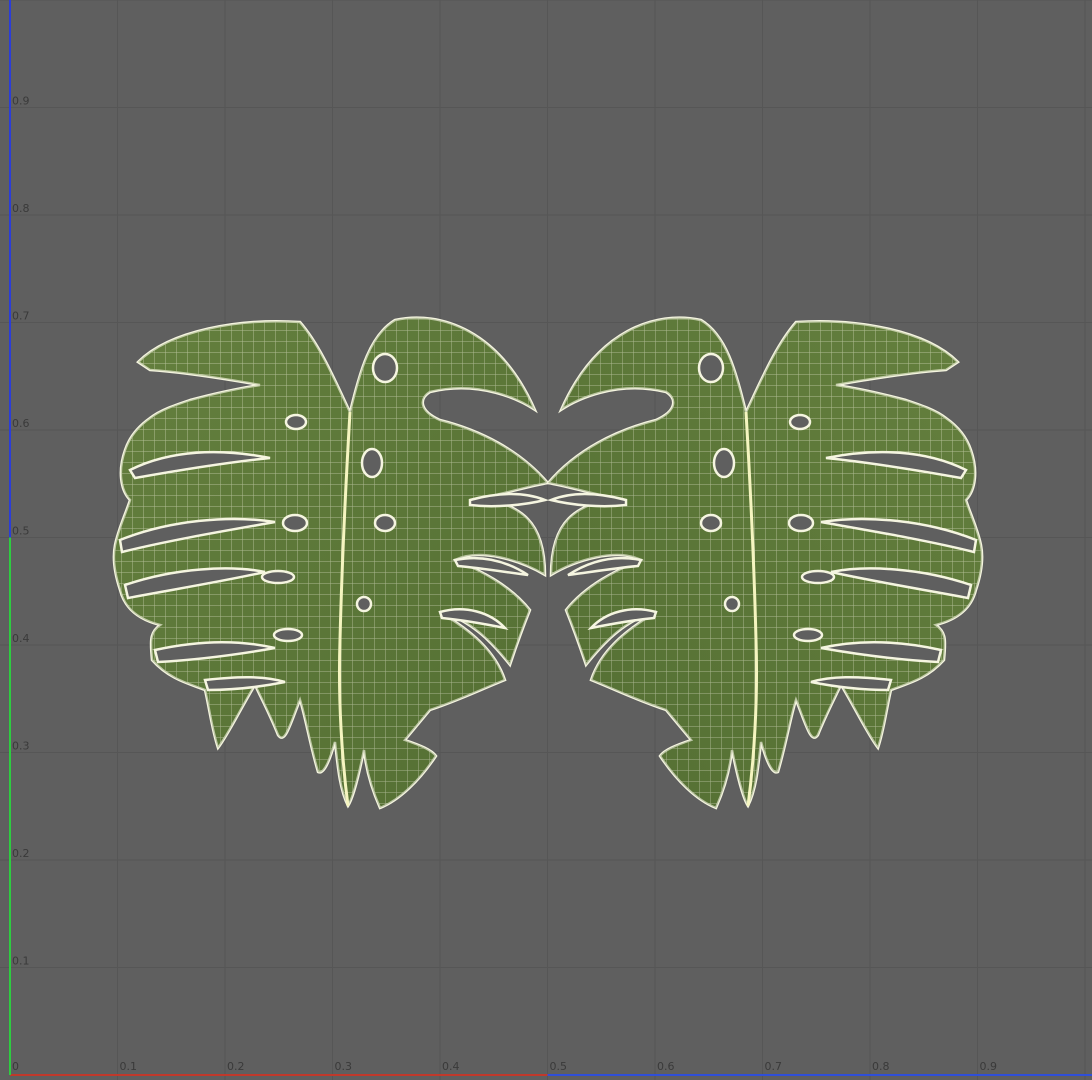  Describe the element at coordinates (344, 1066) in the screenshot. I see `u-tick-label: 0.3` at that location.